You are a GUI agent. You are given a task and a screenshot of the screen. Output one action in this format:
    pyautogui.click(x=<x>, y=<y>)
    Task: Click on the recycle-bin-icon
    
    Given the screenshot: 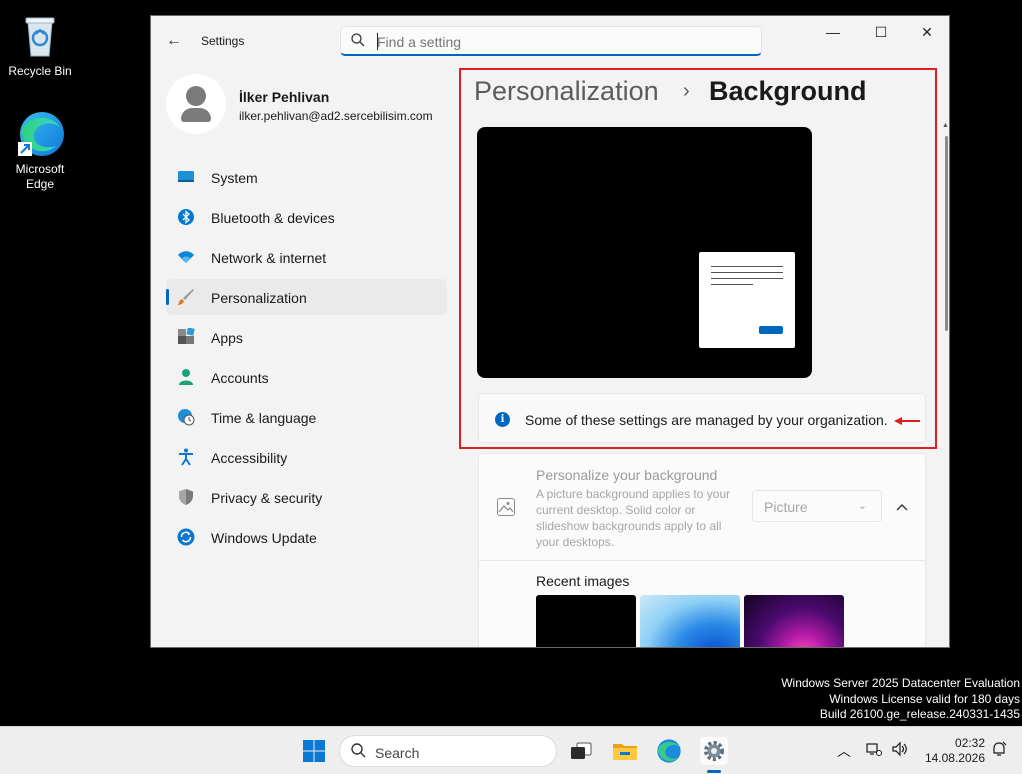 What is the action you would take?
    pyautogui.click(x=40, y=36)
    